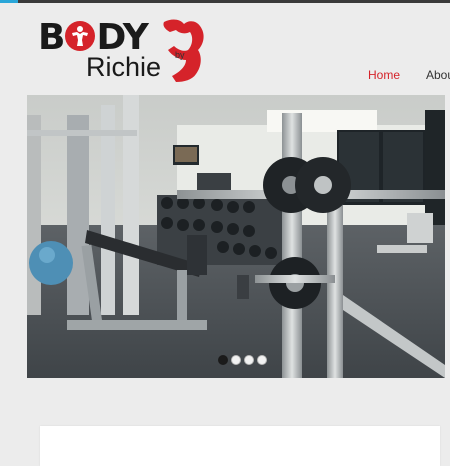 This screenshot has height=466, width=450. Describe the element at coordinates (384, 75) in the screenshot. I see `nav-item-home: Home` at that location.